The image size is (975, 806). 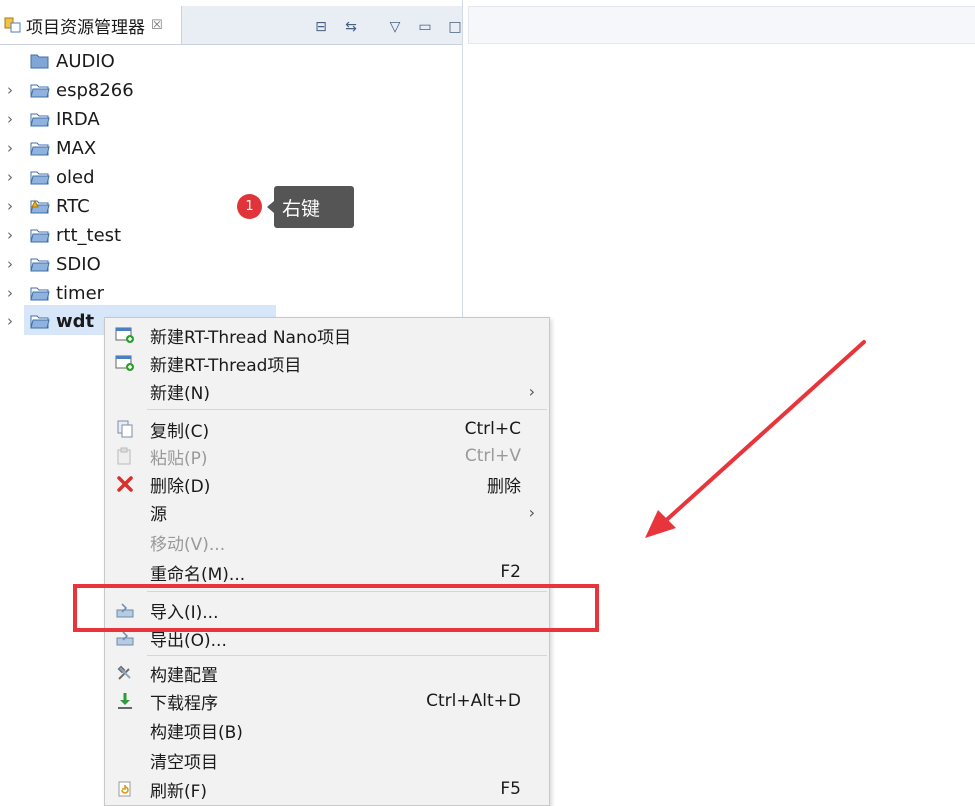 What do you see at coordinates (327, 730) in the screenshot?
I see `menu-item-build-project: 构建项目(B)` at bounding box center [327, 730].